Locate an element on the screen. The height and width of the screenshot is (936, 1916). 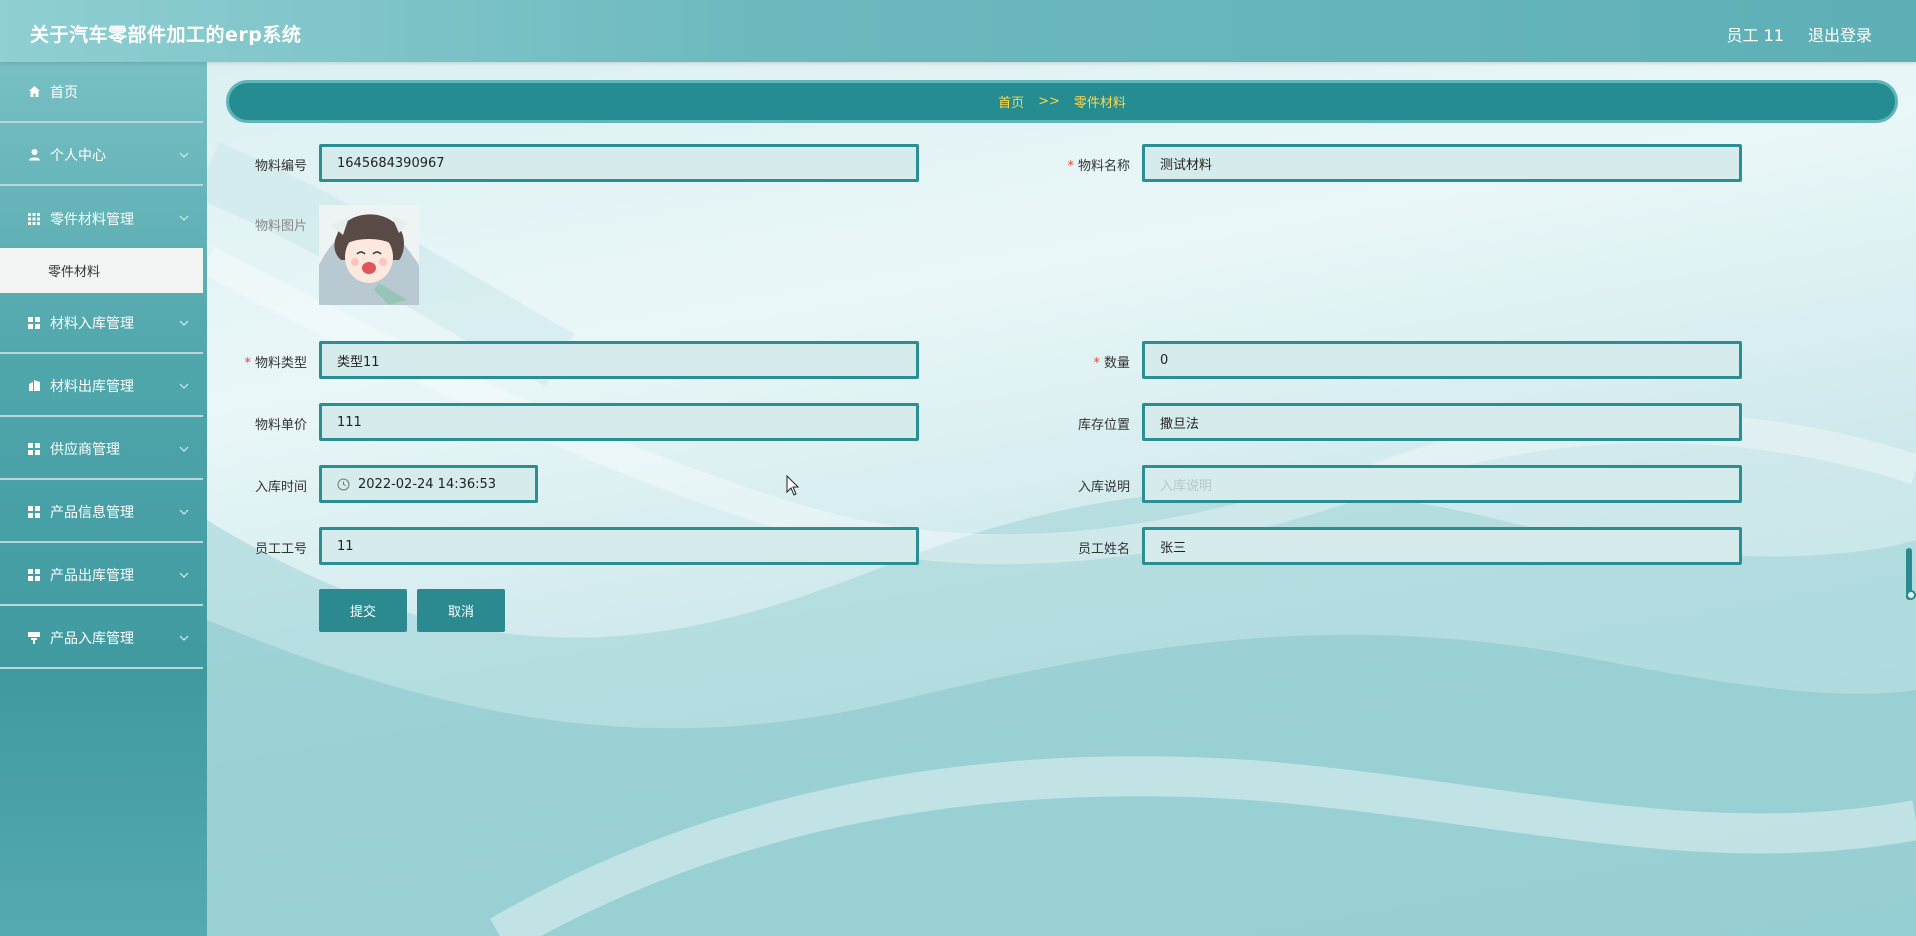
mouse-pointer-icon is located at coordinates (793, 485).